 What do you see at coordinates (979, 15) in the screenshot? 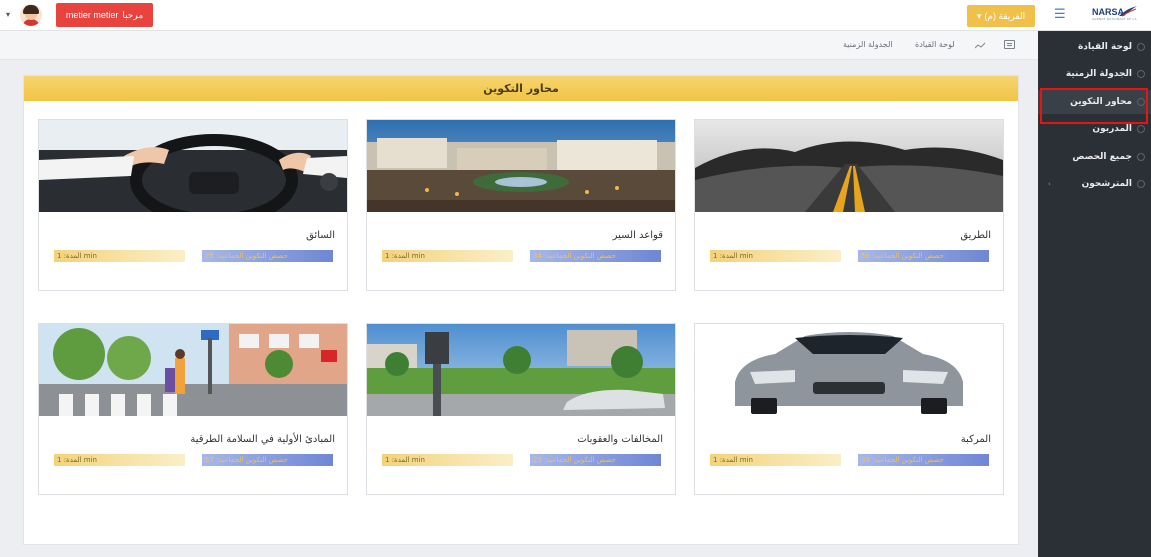
I see `fleet-caret-icon: ▾` at bounding box center [979, 15].